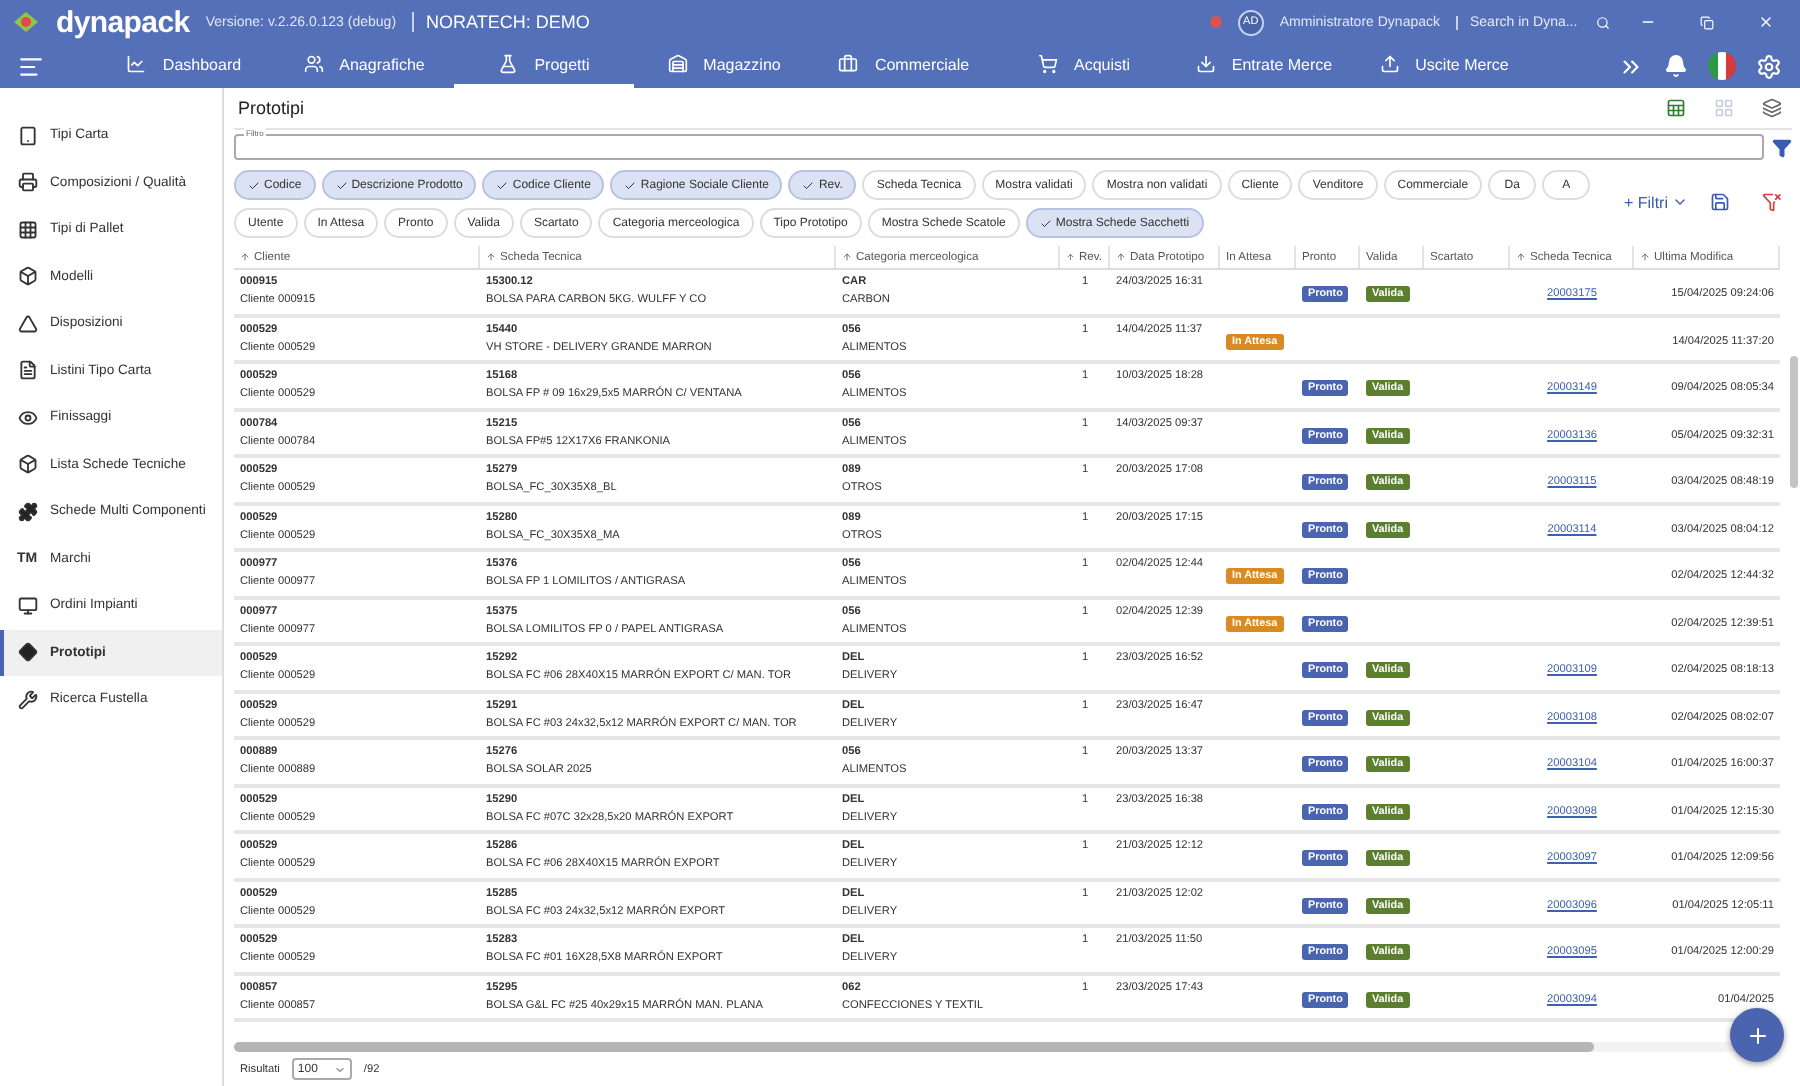  Describe the element at coordinates (184, 66) in the screenshot. I see `nav-tab: Dashboard` at that location.